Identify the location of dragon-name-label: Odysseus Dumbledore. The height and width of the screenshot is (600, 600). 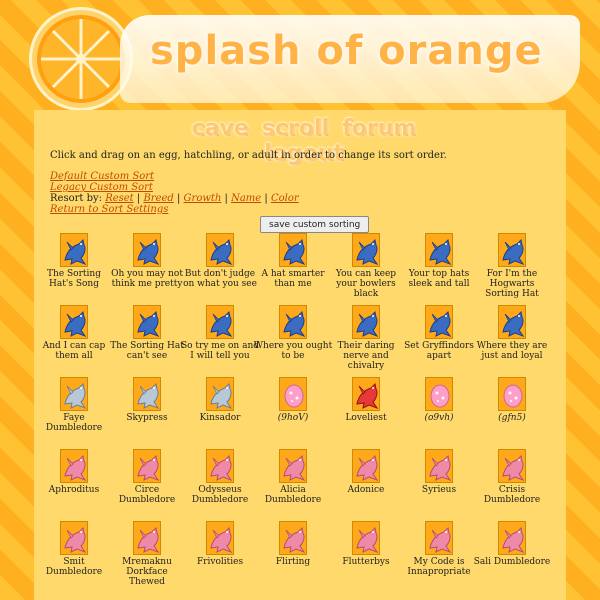
(220, 495).